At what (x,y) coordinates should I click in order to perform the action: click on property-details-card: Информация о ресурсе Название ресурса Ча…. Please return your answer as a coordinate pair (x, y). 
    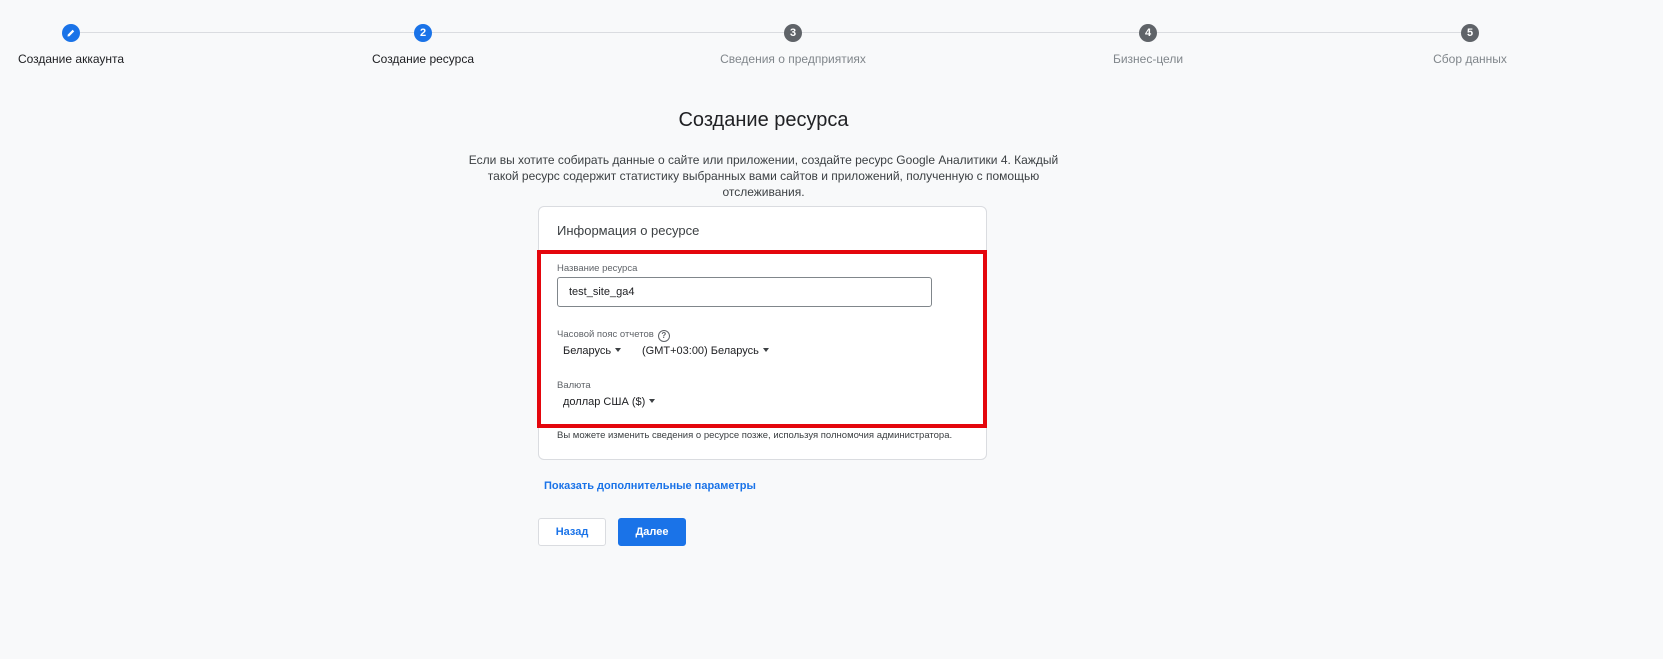
    Looking at the image, I should click on (762, 333).